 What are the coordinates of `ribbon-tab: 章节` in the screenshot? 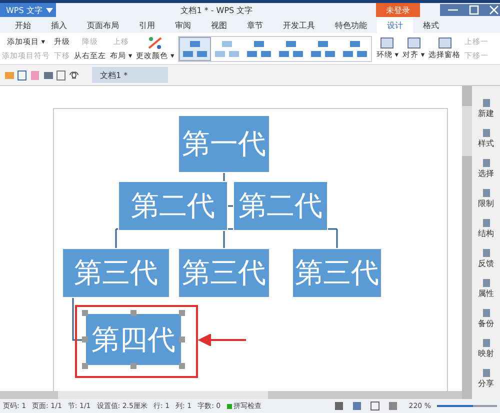 It's located at (255, 25).